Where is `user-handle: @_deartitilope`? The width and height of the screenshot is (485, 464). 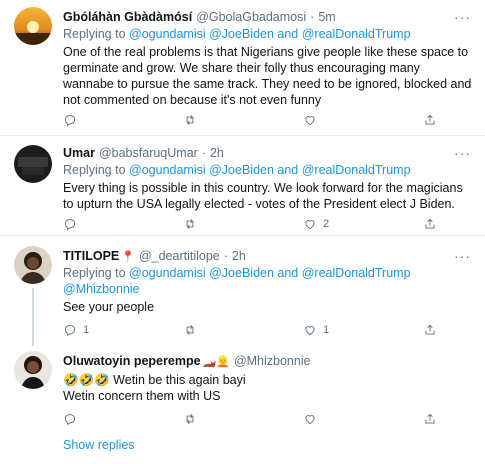 user-handle: @_deartitilope is located at coordinates (179, 256).